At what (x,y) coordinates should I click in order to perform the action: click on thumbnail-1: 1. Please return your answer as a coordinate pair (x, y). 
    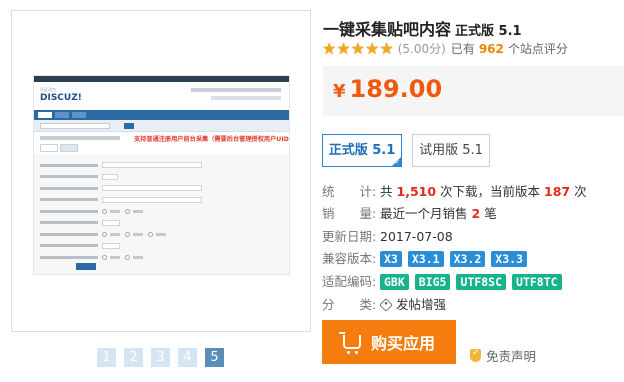
    Looking at the image, I should click on (106, 357).